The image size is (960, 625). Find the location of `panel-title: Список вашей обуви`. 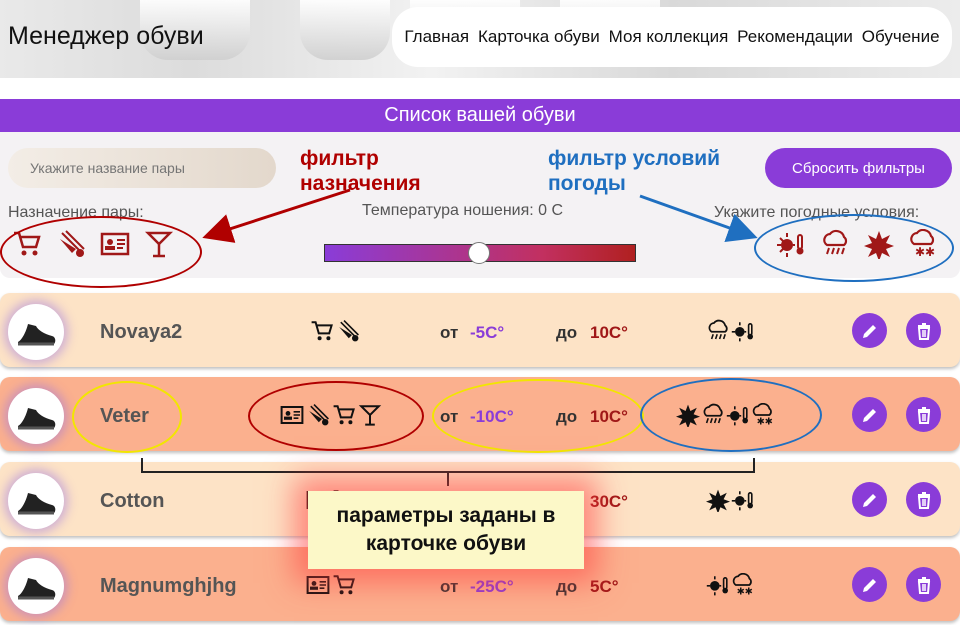

panel-title: Список вашей обуви is located at coordinates (480, 115).